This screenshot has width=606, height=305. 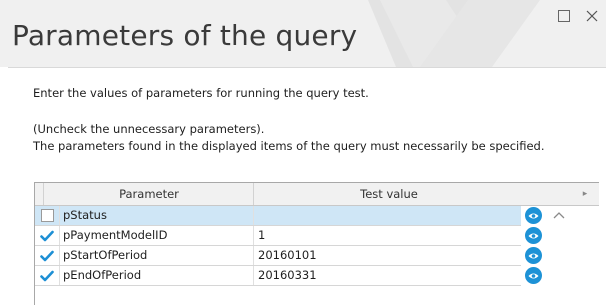 I want to click on parameter-name: pPaymentModelID, so click(x=156, y=235).